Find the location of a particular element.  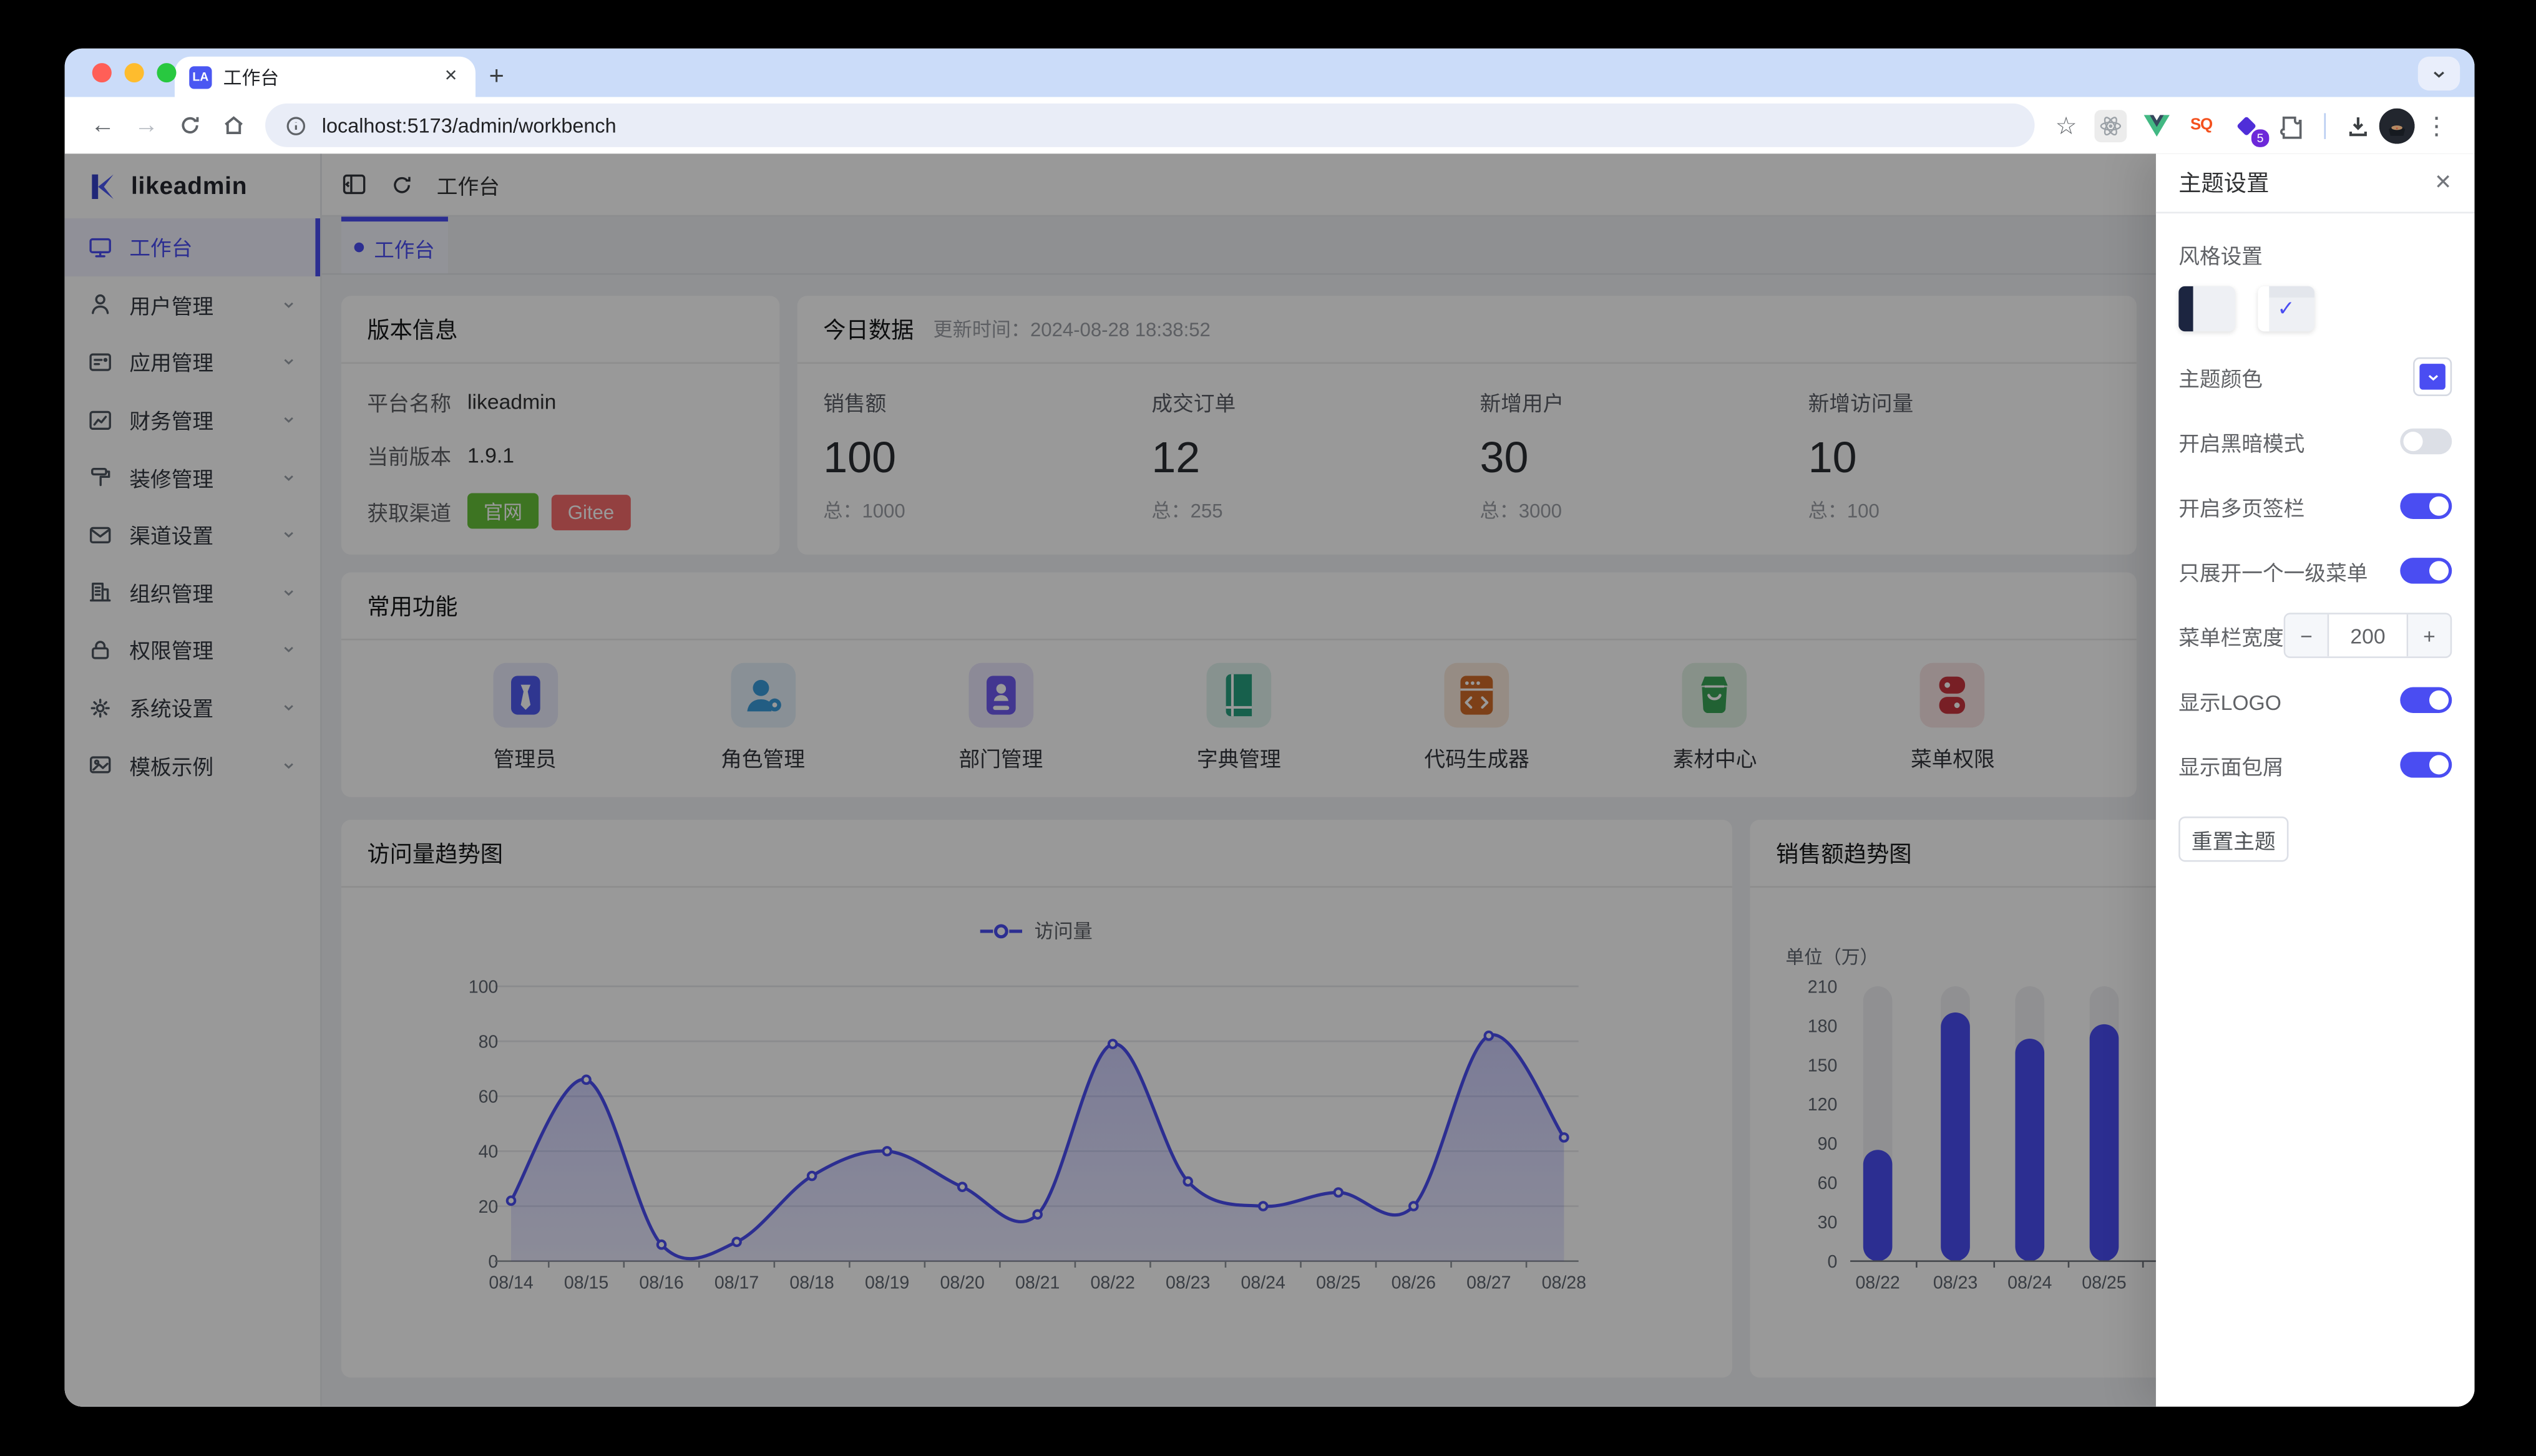

sq-extension-icon: SQ is located at coordinates (2201, 126).